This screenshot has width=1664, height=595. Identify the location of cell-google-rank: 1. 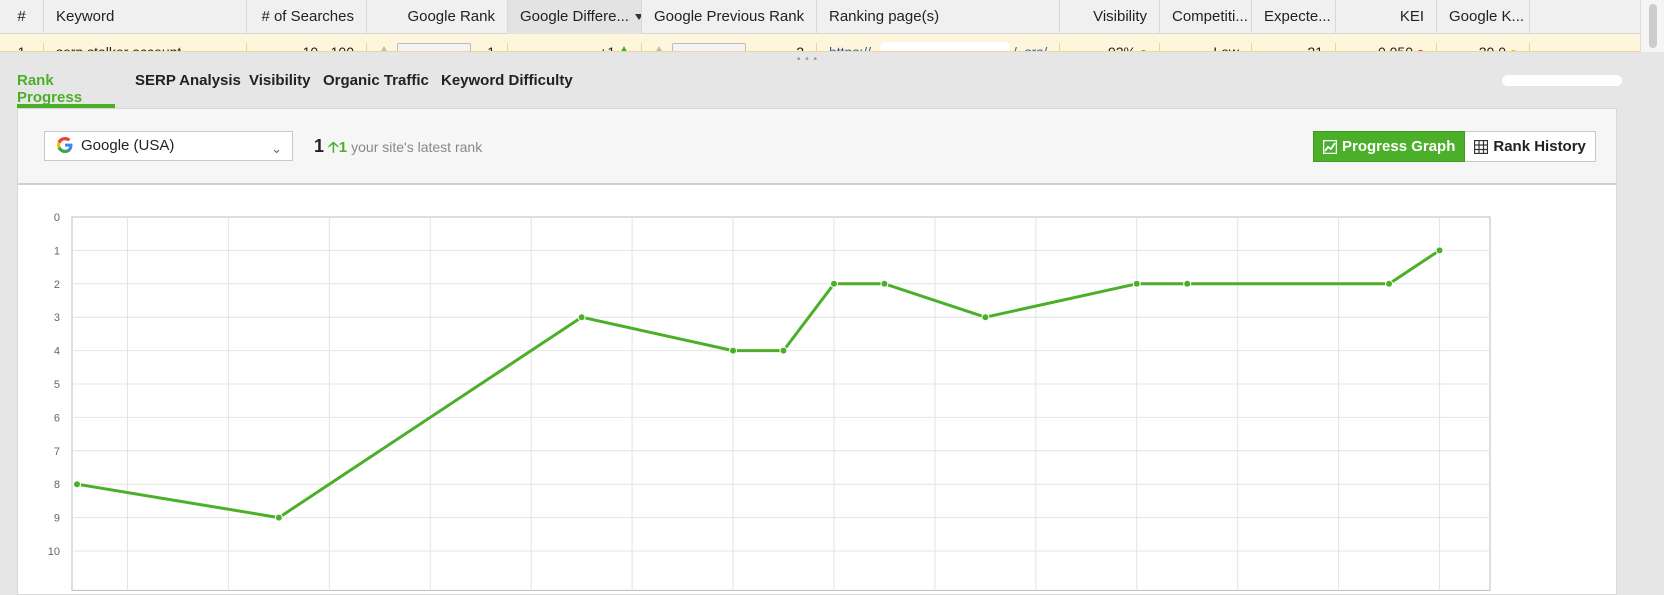
(437, 47).